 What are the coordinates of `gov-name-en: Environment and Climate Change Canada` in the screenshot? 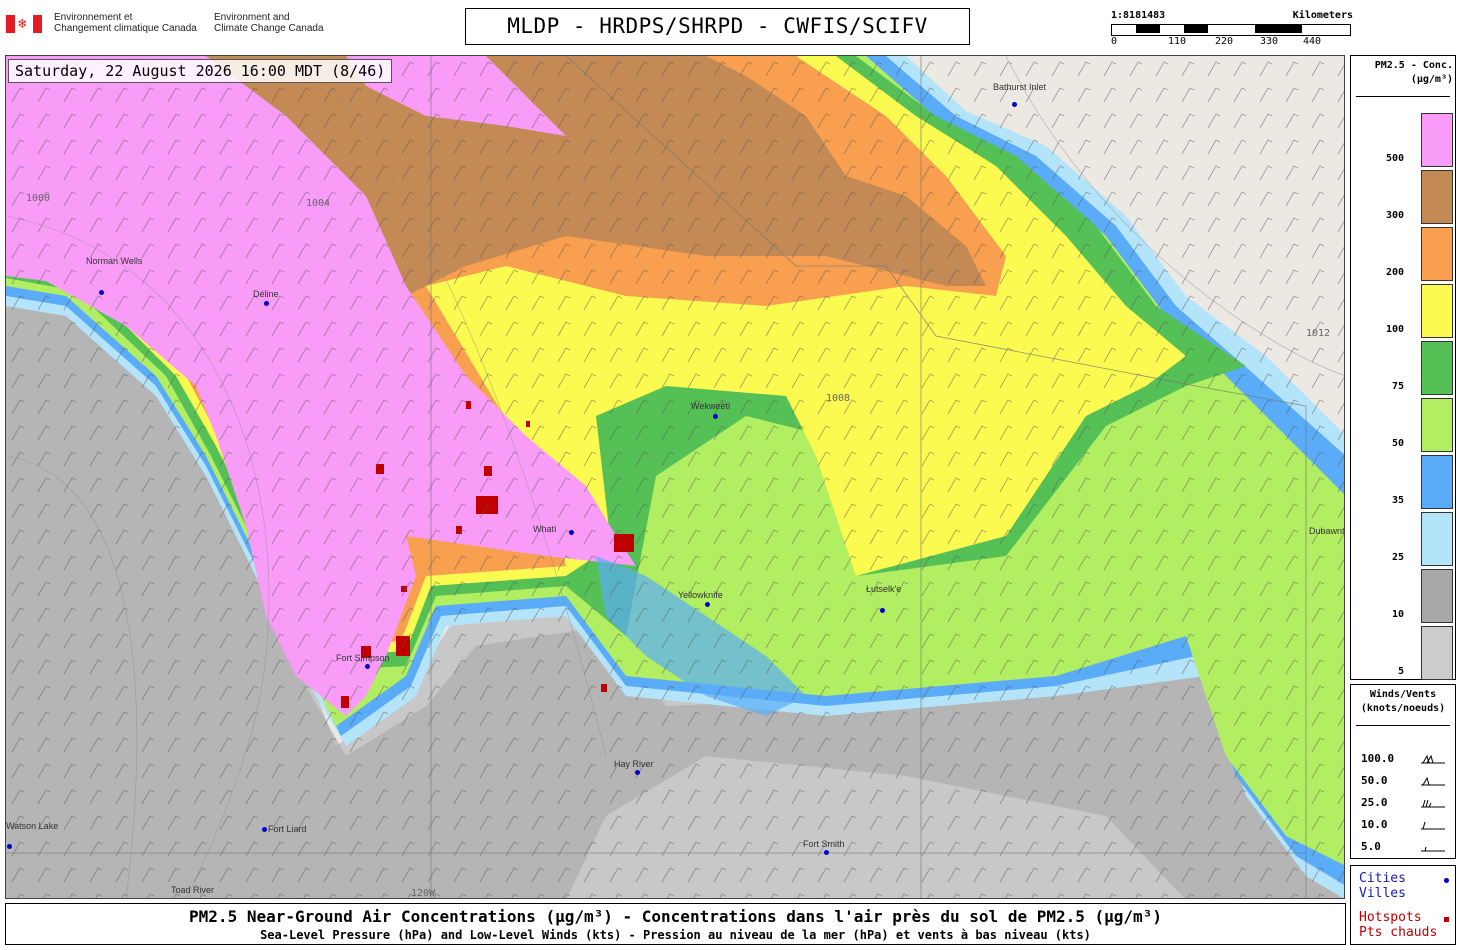 It's located at (269, 23).